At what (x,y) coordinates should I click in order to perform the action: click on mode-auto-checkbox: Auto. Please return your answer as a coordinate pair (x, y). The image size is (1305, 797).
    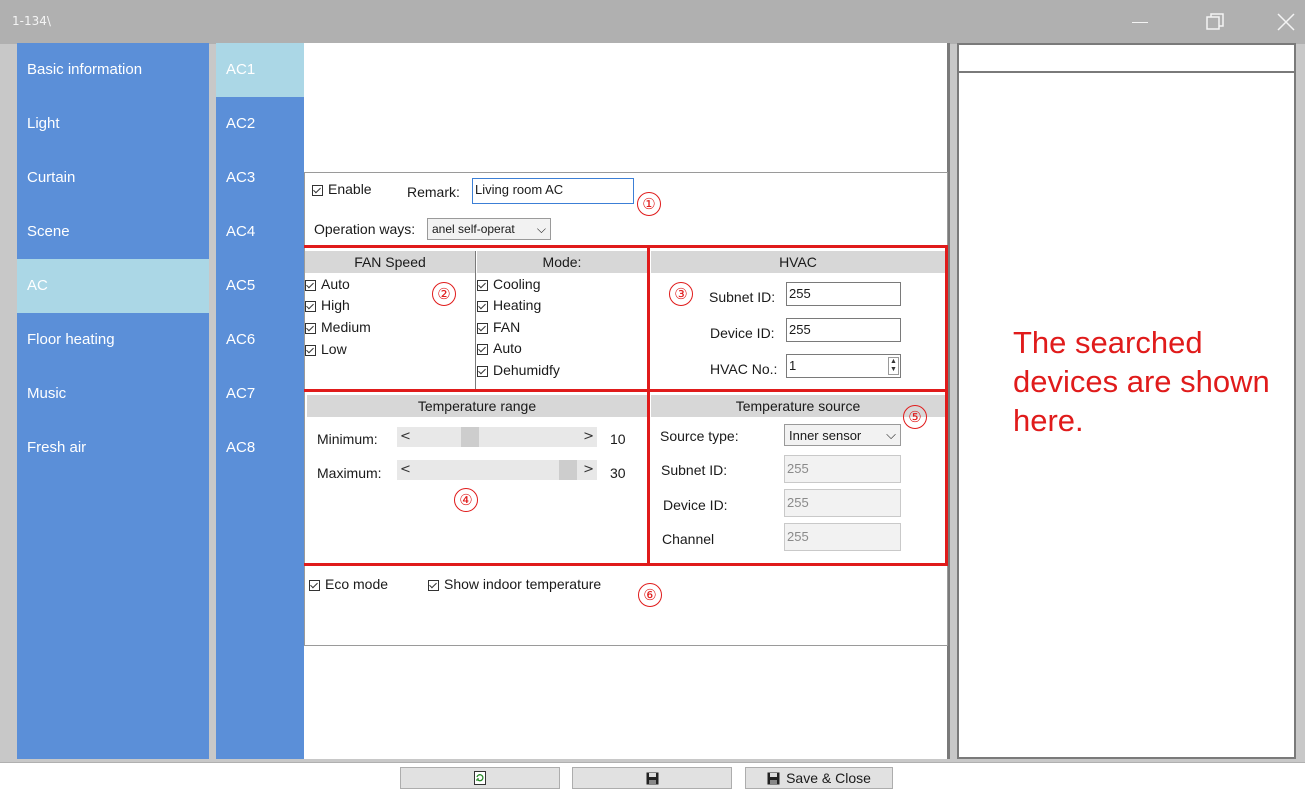
    Looking at the image, I should click on (499, 348).